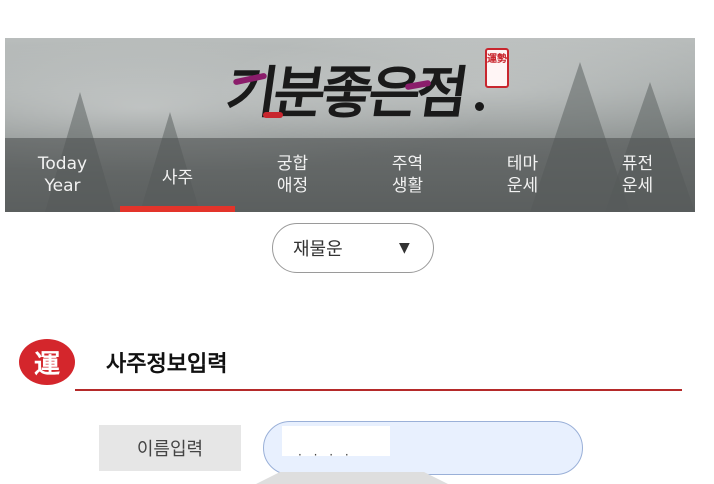 The image size is (714, 484). I want to click on logo-text: 기분좋은점, so click(345, 93).